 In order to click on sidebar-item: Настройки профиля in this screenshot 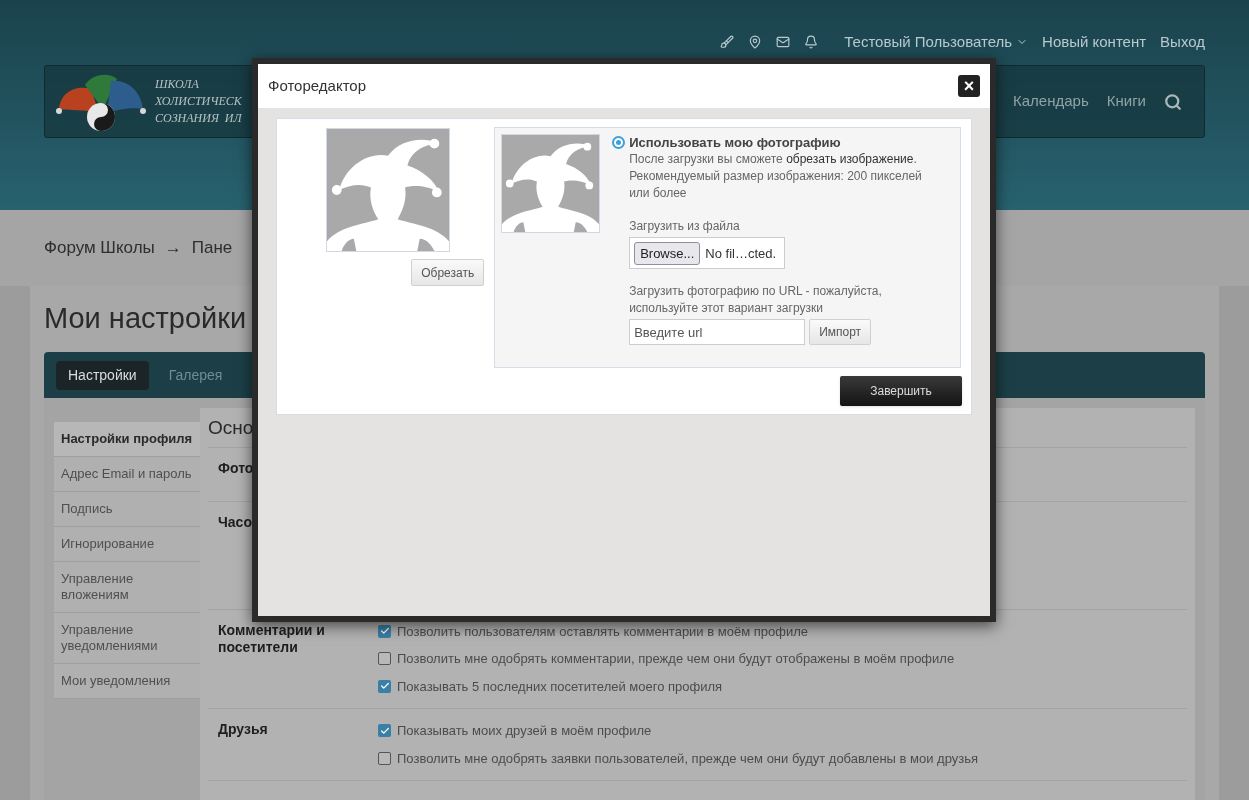, I will do `click(127, 439)`.